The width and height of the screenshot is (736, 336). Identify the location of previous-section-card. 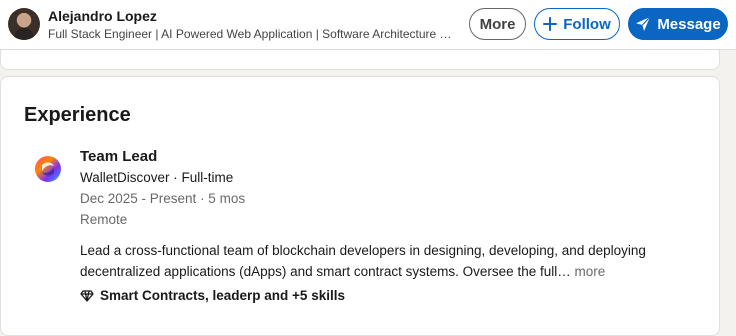
(360, 60).